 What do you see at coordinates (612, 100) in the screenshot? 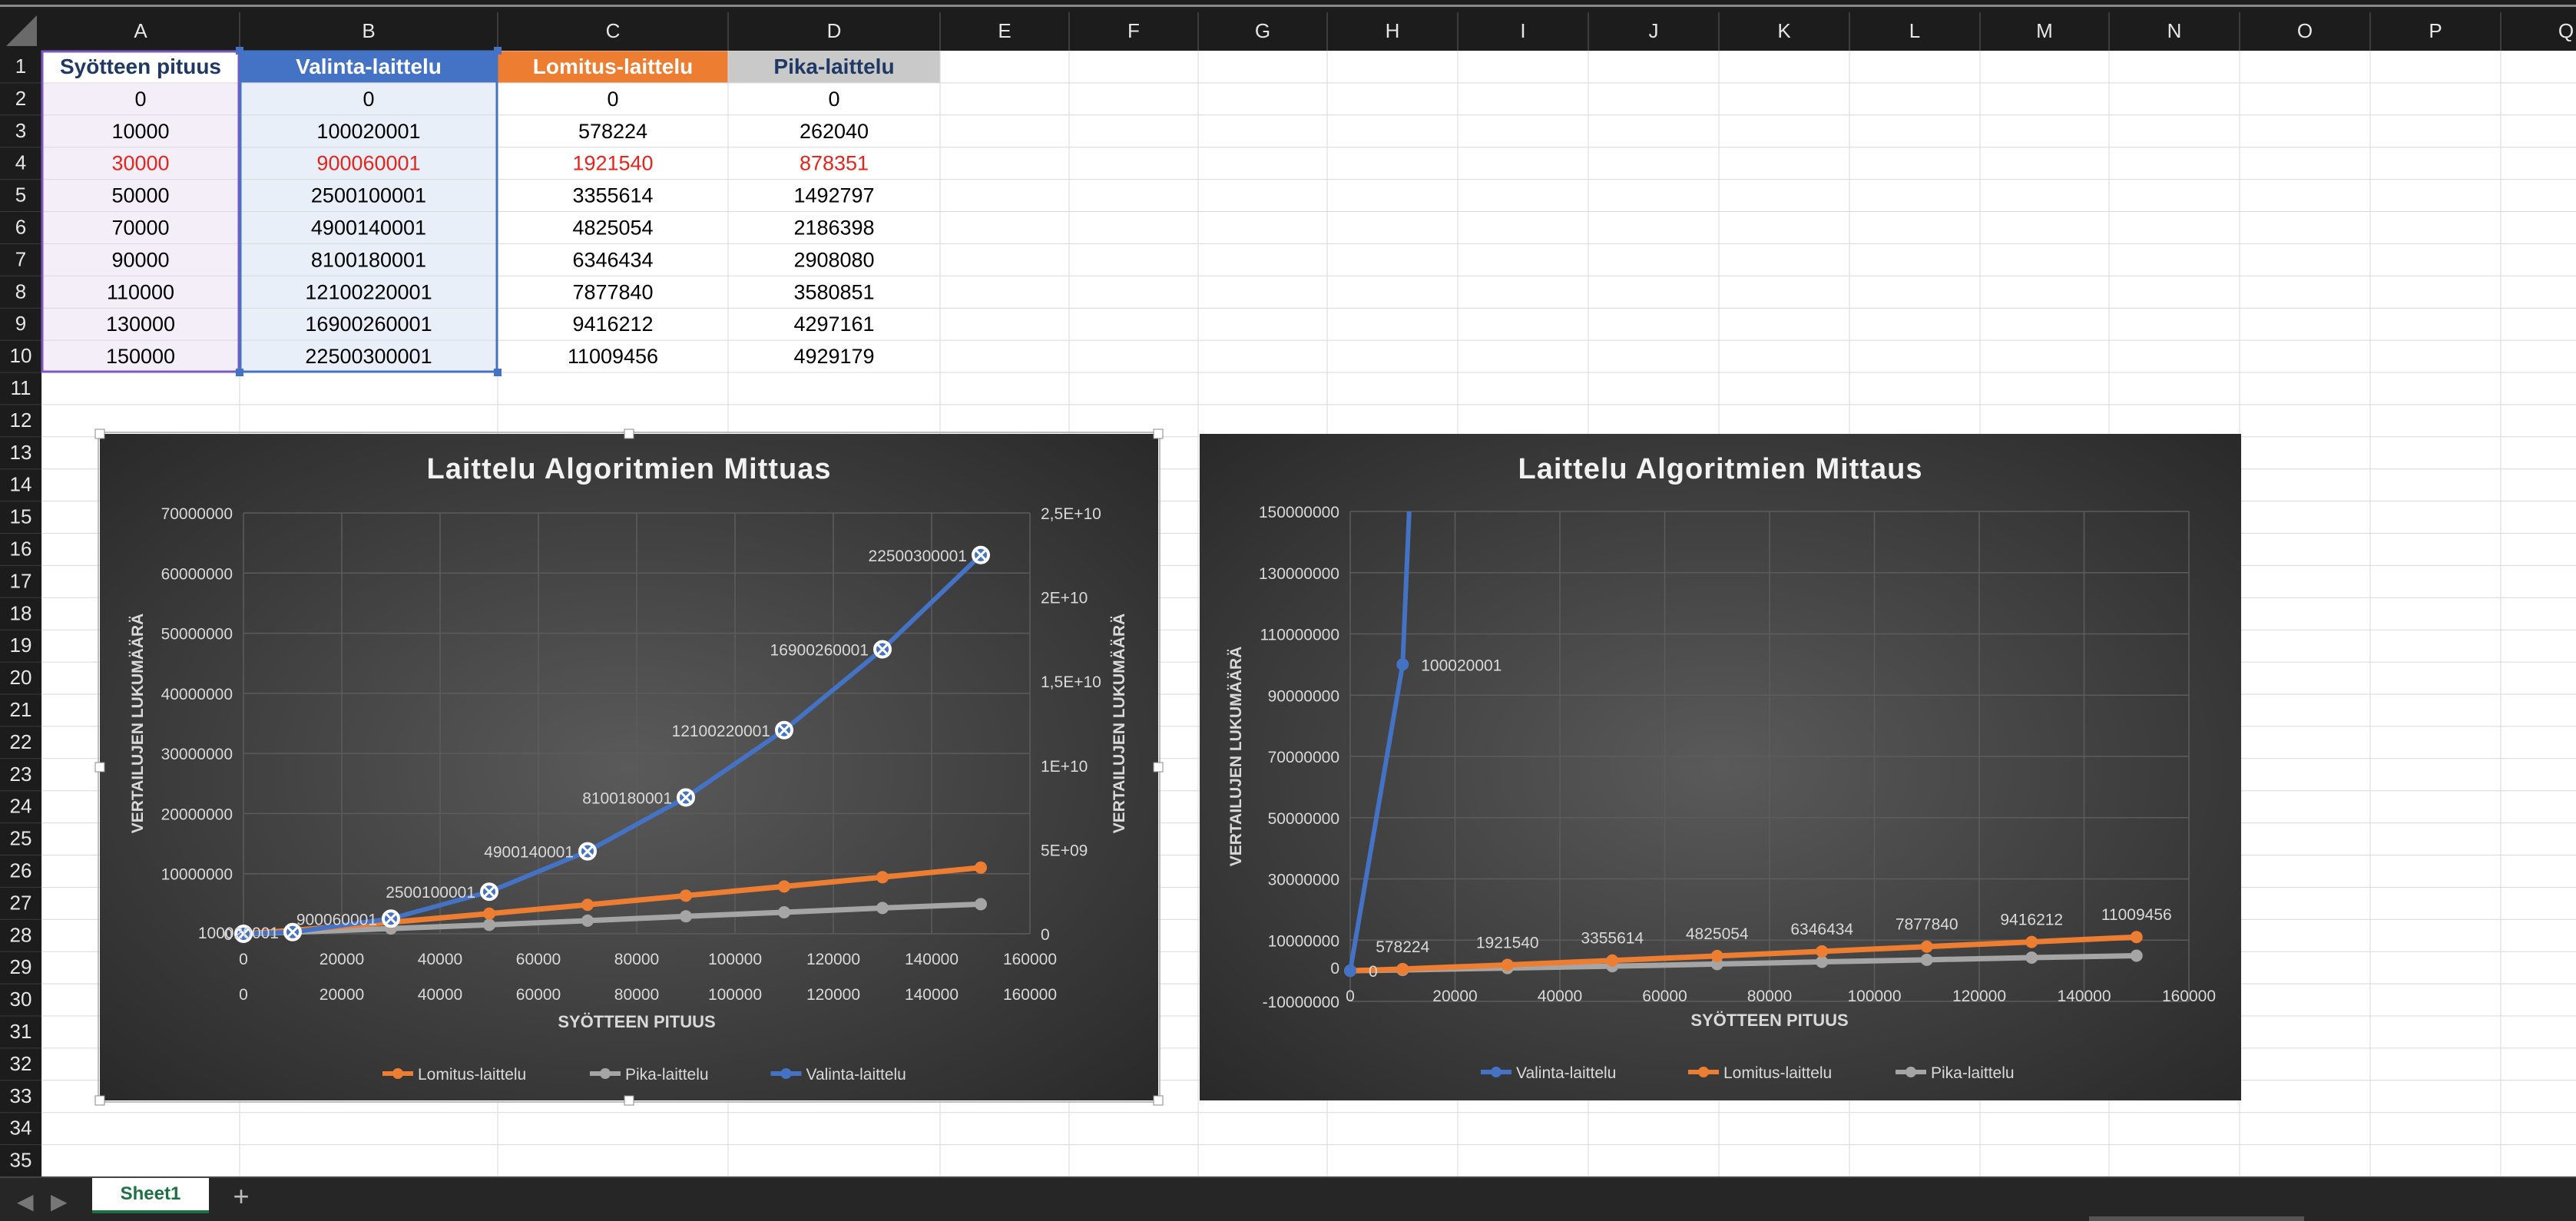
I see `cell-c2: 0` at bounding box center [612, 100].